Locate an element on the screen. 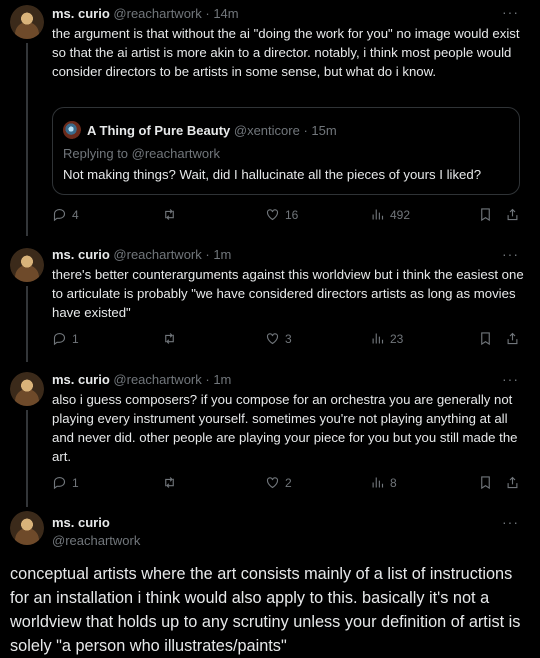  tweet-header: ms. curio @reachartwork · 14m is located at coordinates (145, 13).